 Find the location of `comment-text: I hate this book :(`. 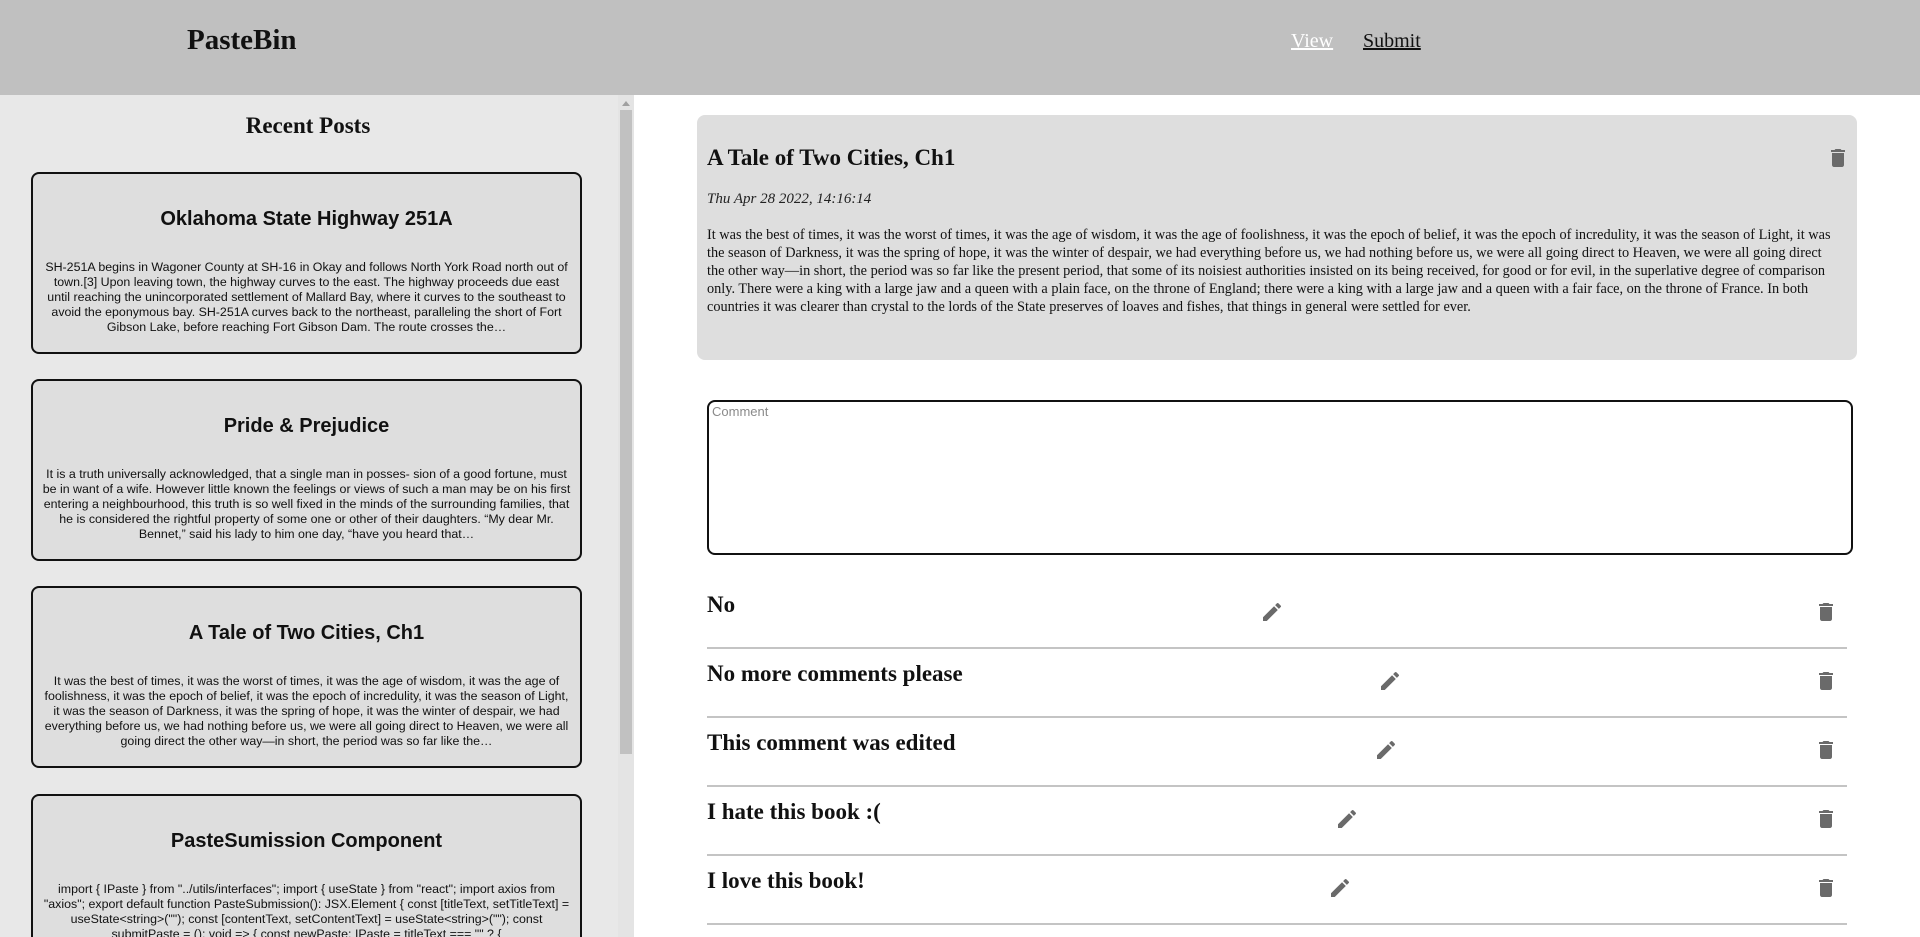

comment-text: I hate this book :( is located at coordinates (794, 811).